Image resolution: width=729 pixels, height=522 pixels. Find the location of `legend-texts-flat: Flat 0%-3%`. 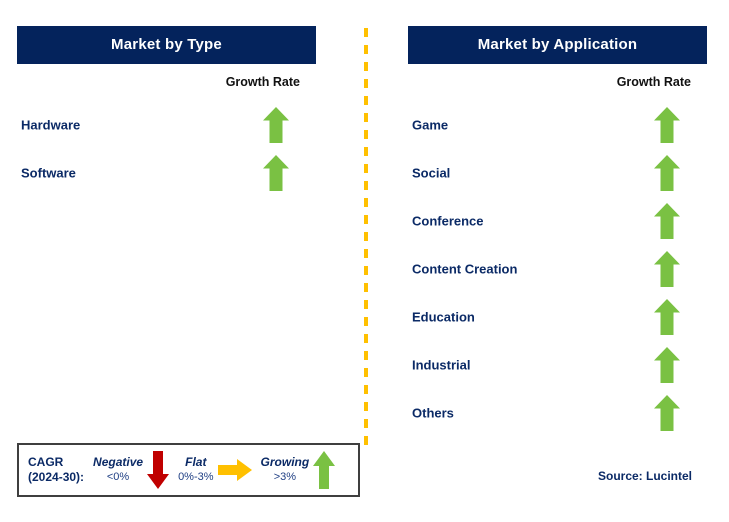

legend-texts-flat: Flat 0%-3% is located at coordinates (195, 470).